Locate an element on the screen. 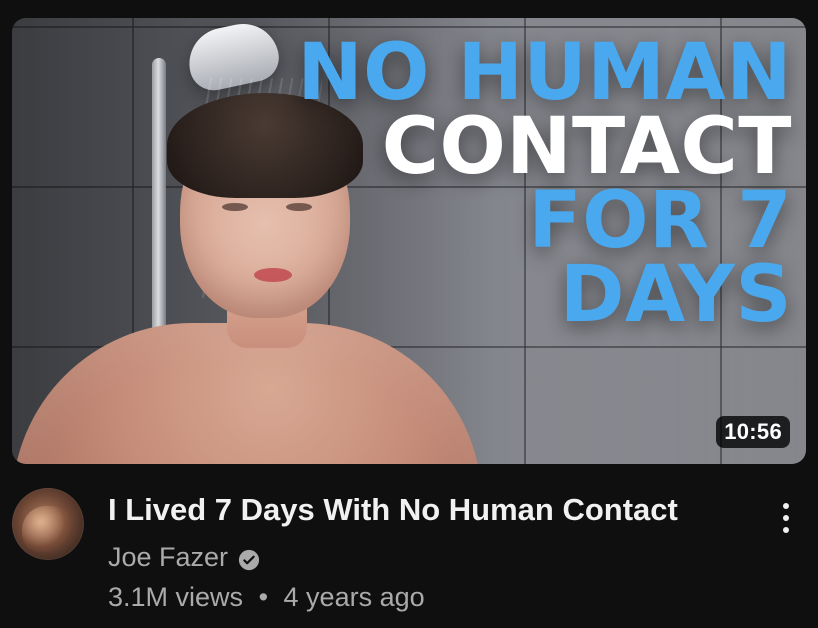  video-stats: 3.1M views • 4 years ago is located at coordinates (266, 597).